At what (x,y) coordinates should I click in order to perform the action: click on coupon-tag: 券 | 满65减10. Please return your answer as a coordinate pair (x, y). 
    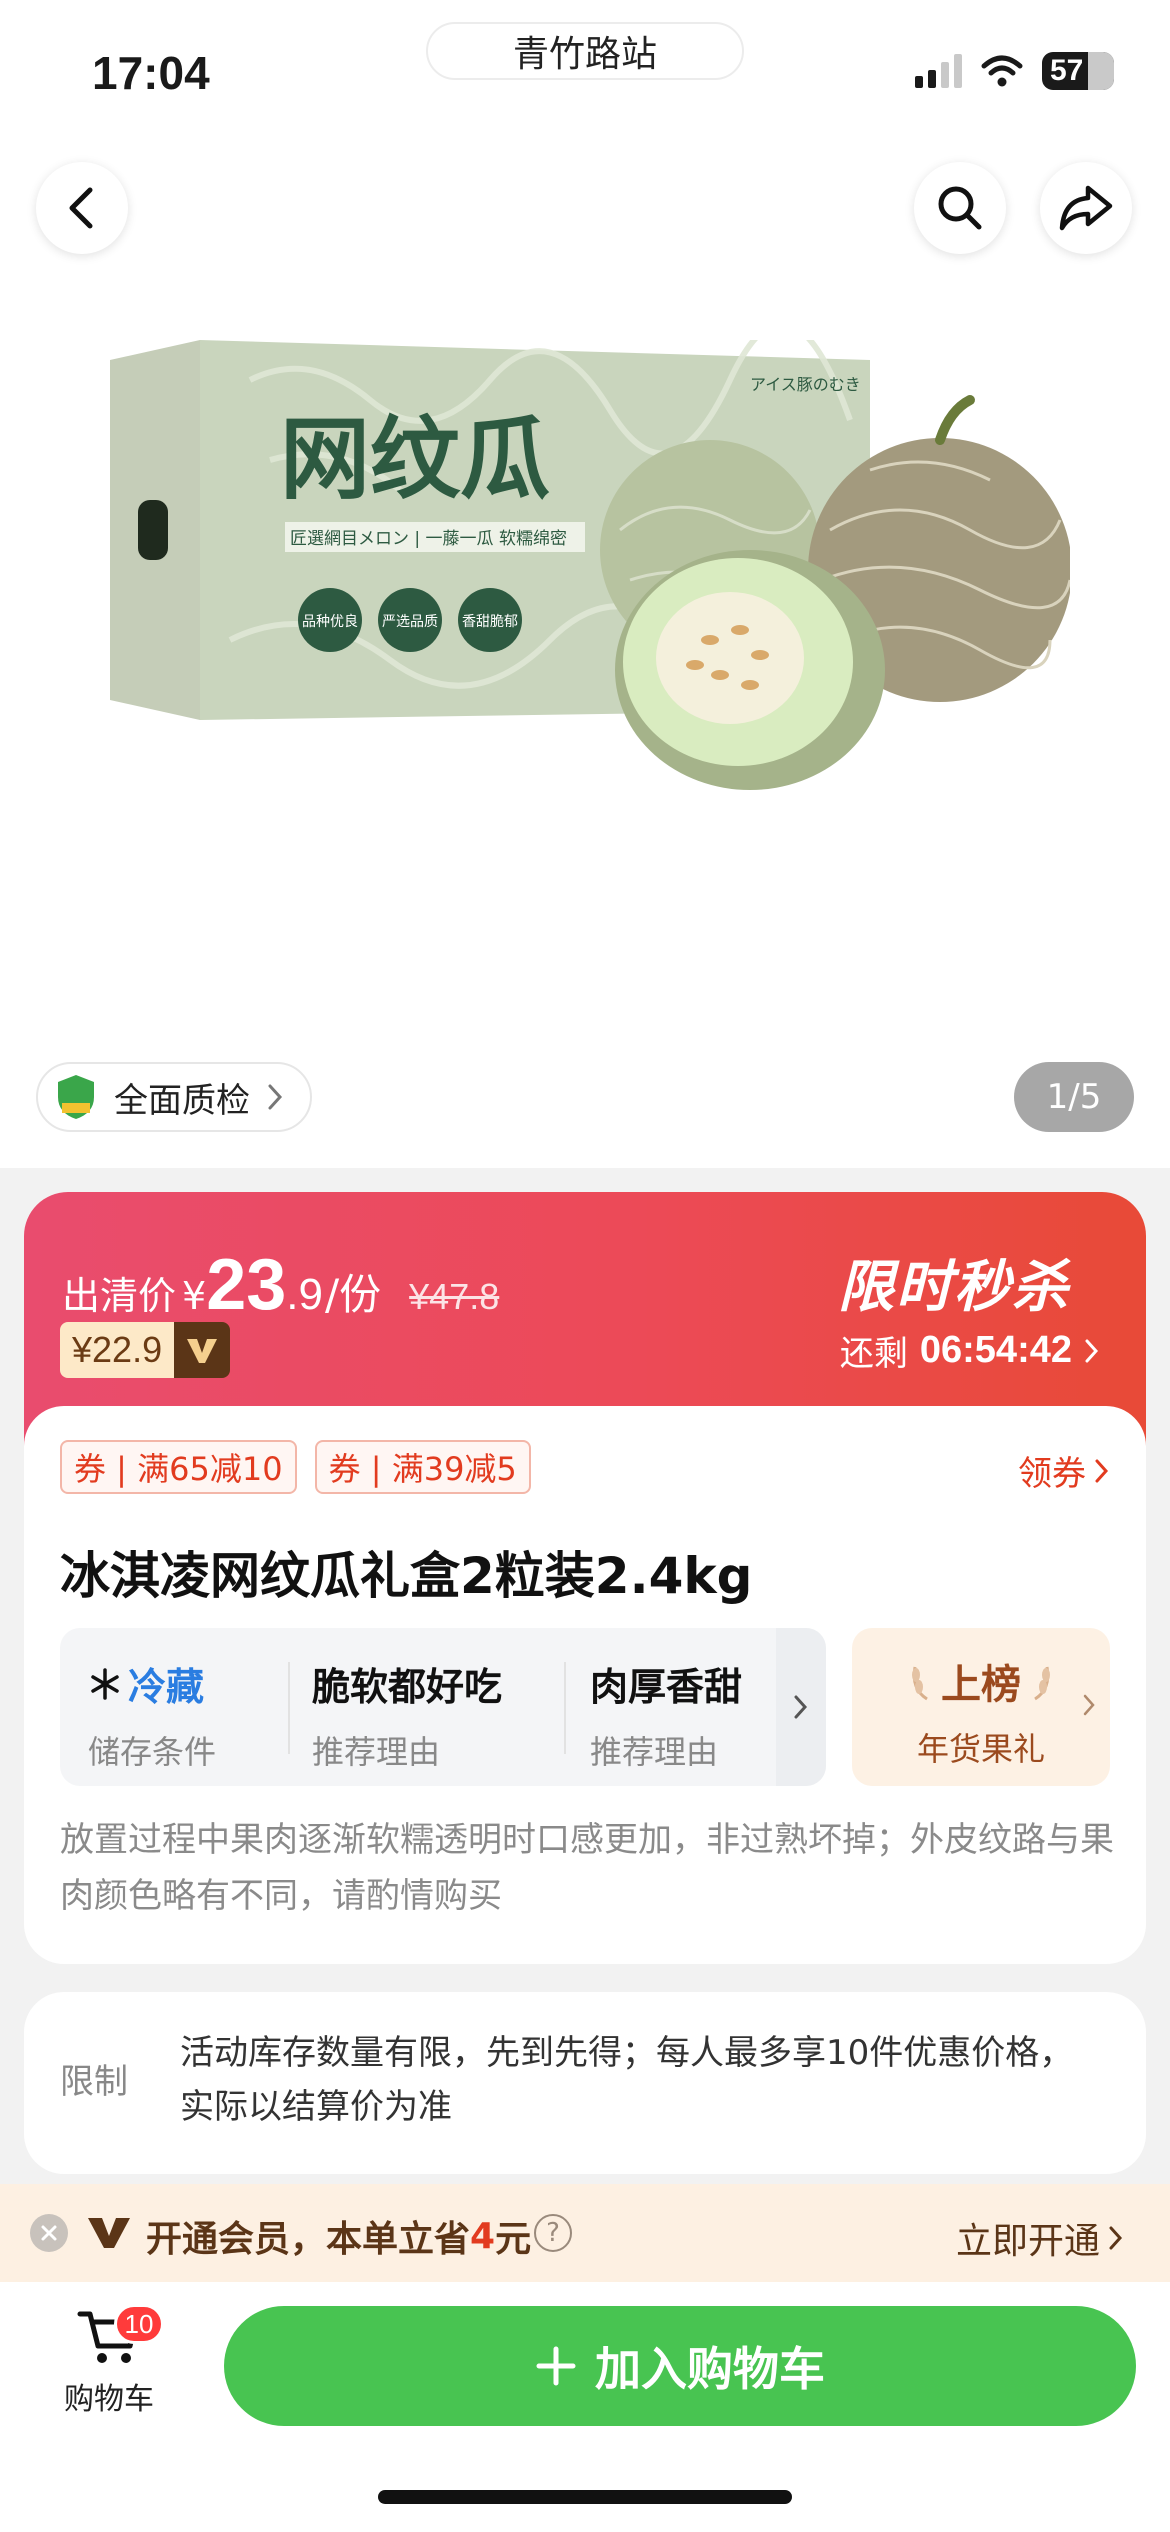
    Looking at the image, I should click on (178, 1467).